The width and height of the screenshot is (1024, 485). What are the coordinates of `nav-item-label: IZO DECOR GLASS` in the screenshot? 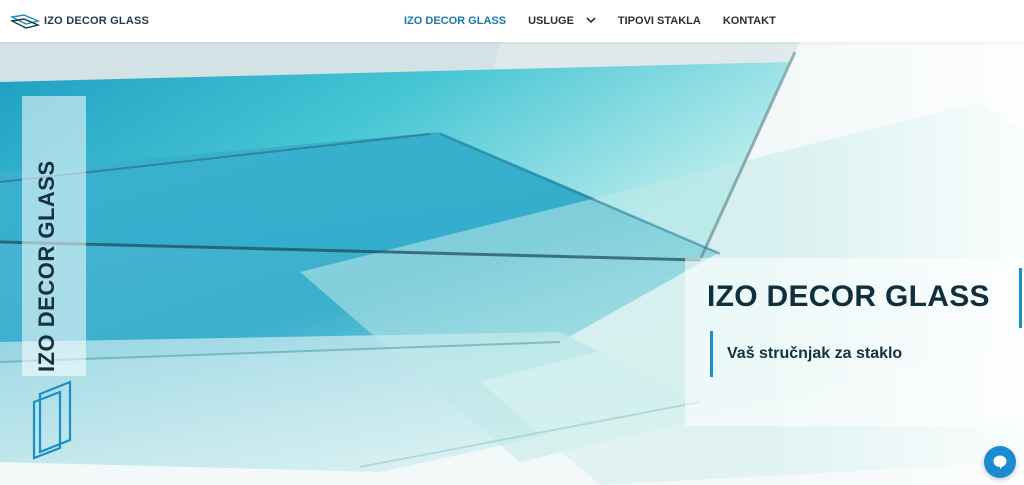 It's located at (455, 21).